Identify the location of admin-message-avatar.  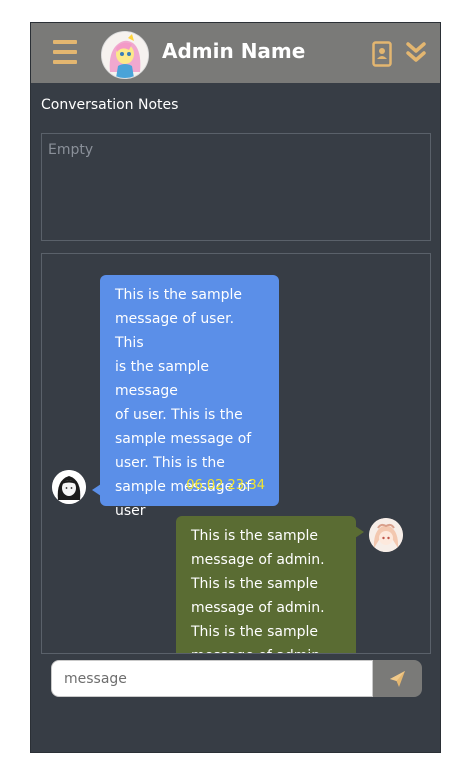
(386, 535).